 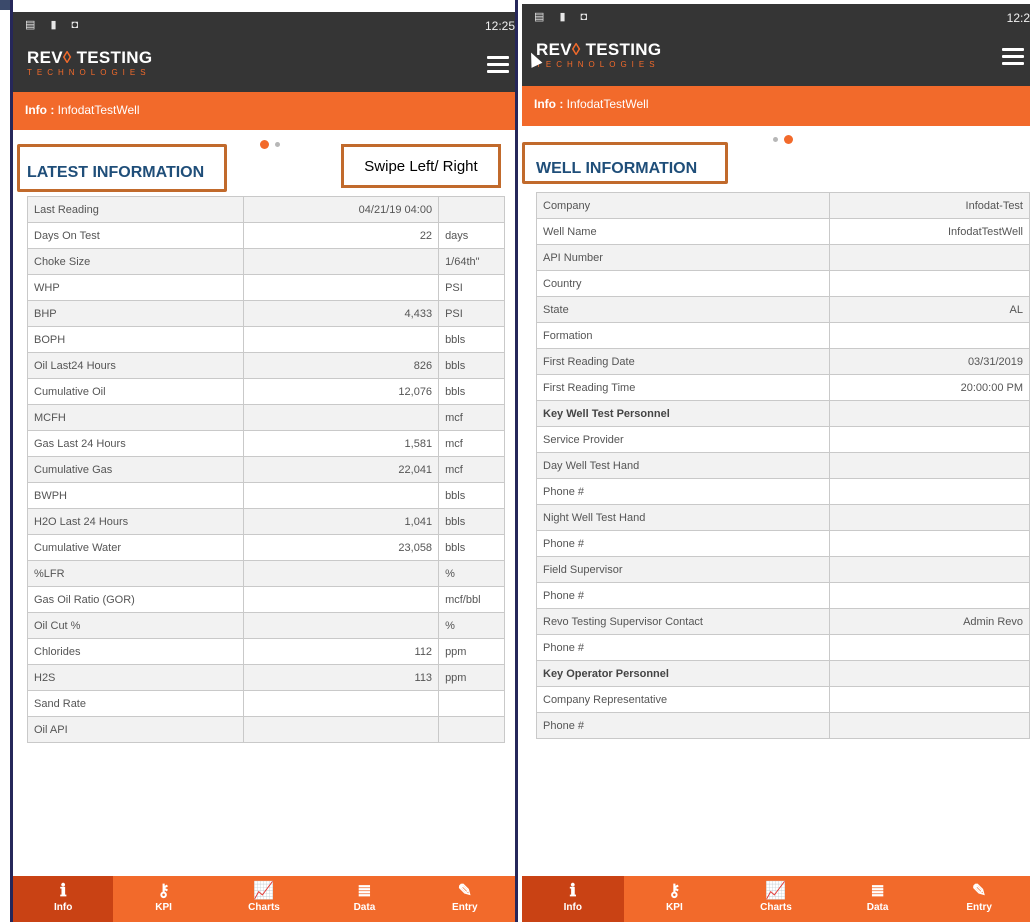 I want to click on info-icon: ℹ, so click(x=573, y=890).